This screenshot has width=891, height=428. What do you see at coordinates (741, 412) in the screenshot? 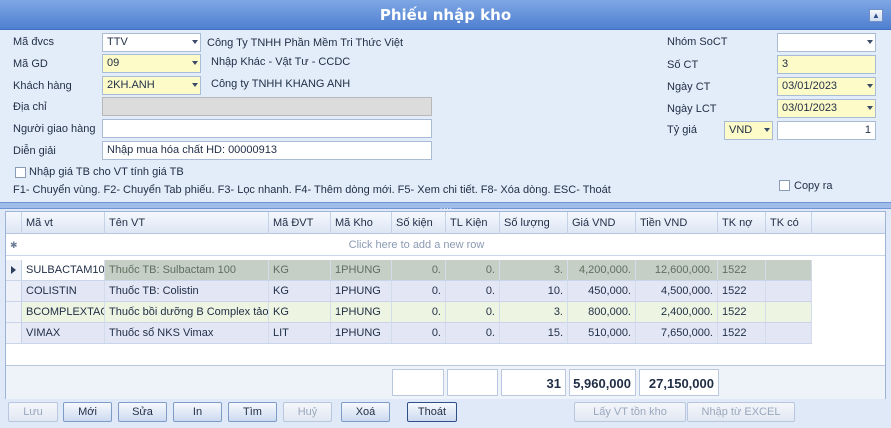
I see `import-excel-button: Nhập từ EXCEL` at bounding box center [741, 412].